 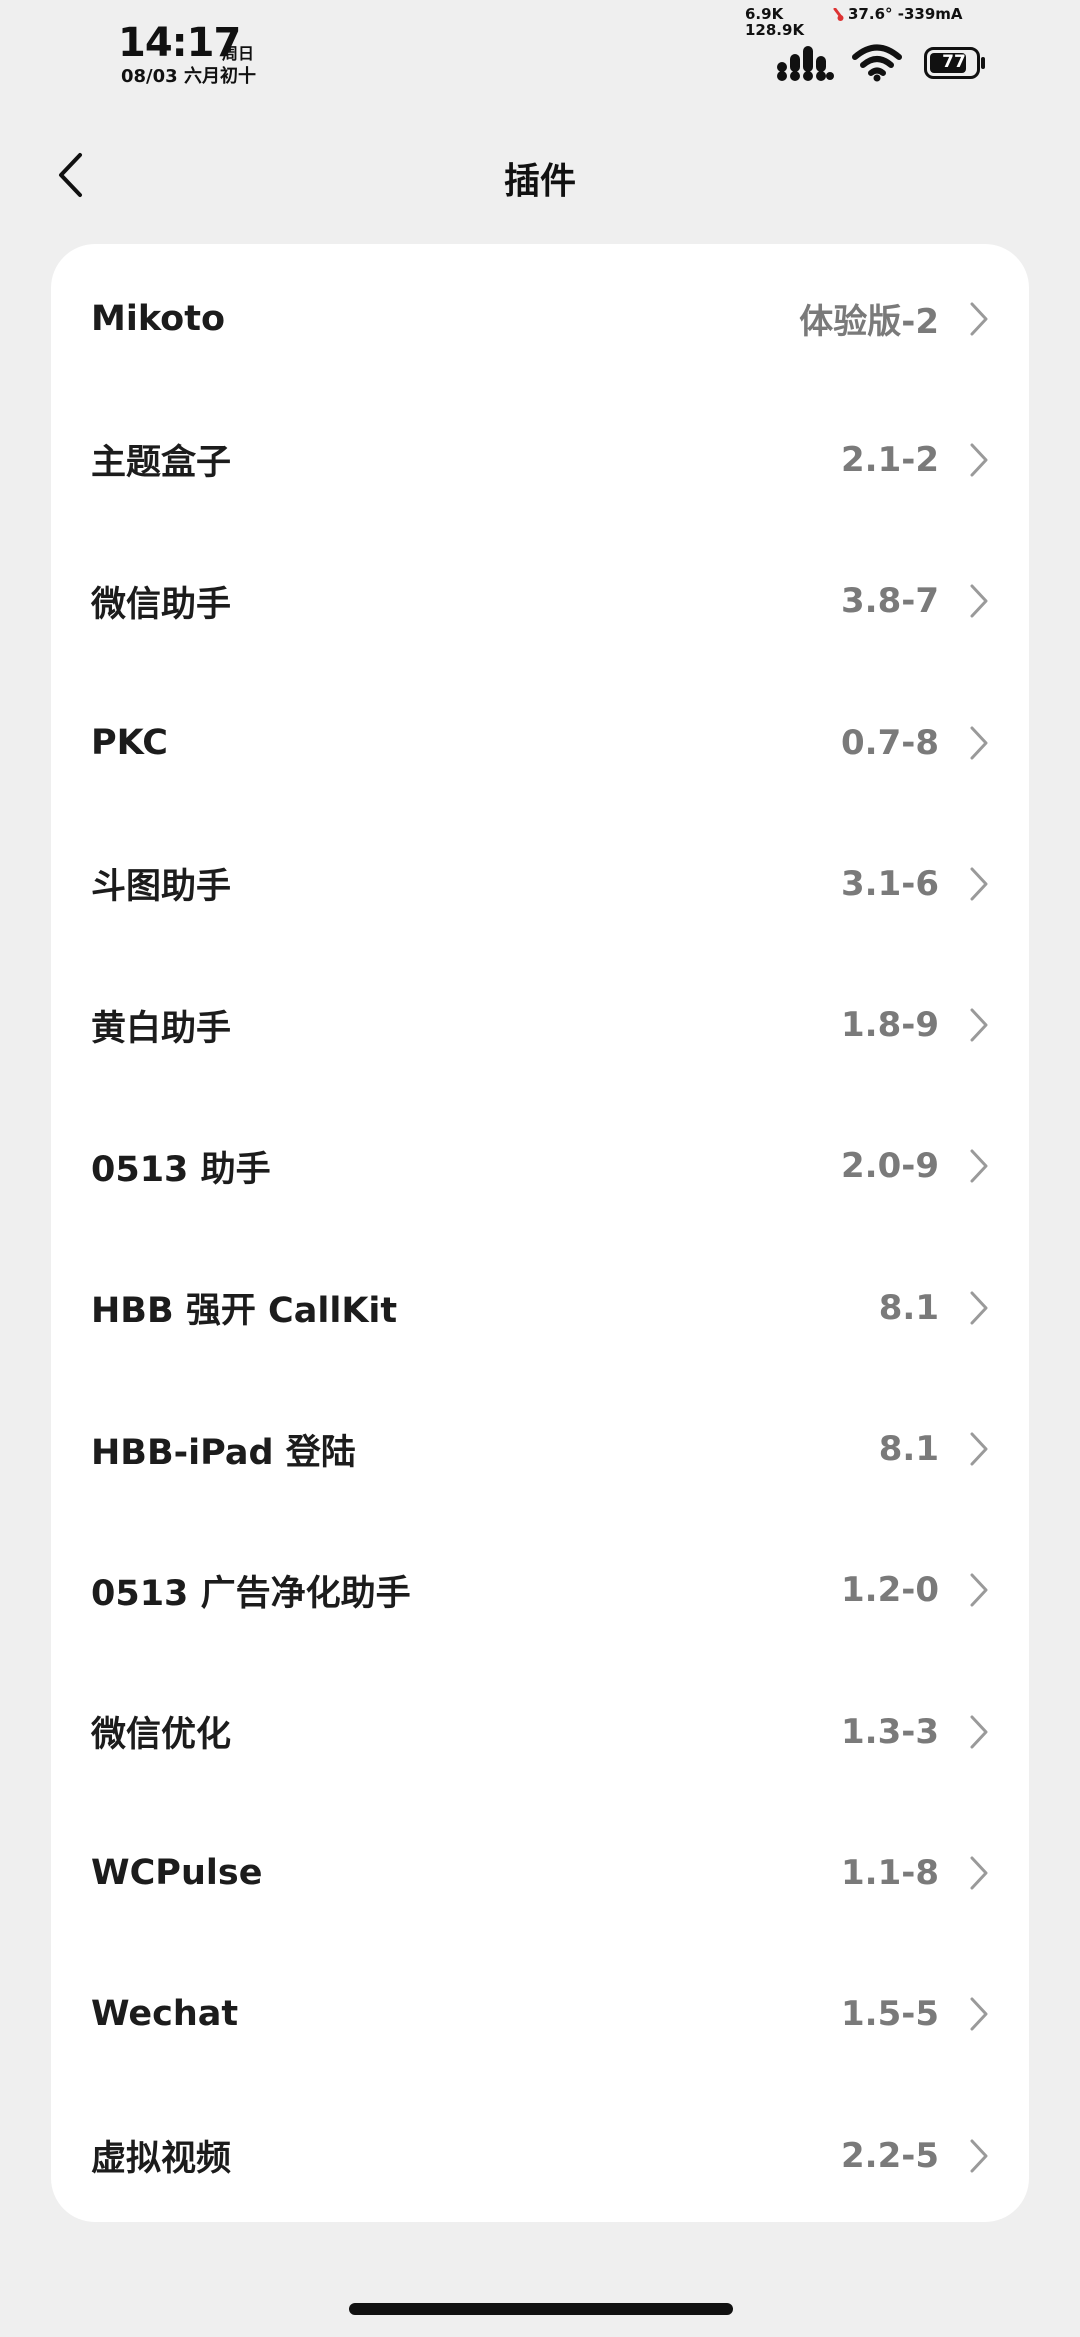 What do you see at coordinates (954, 62) in the screenshot?
I see `battery-level: 77` at bounding box center [954, 62].